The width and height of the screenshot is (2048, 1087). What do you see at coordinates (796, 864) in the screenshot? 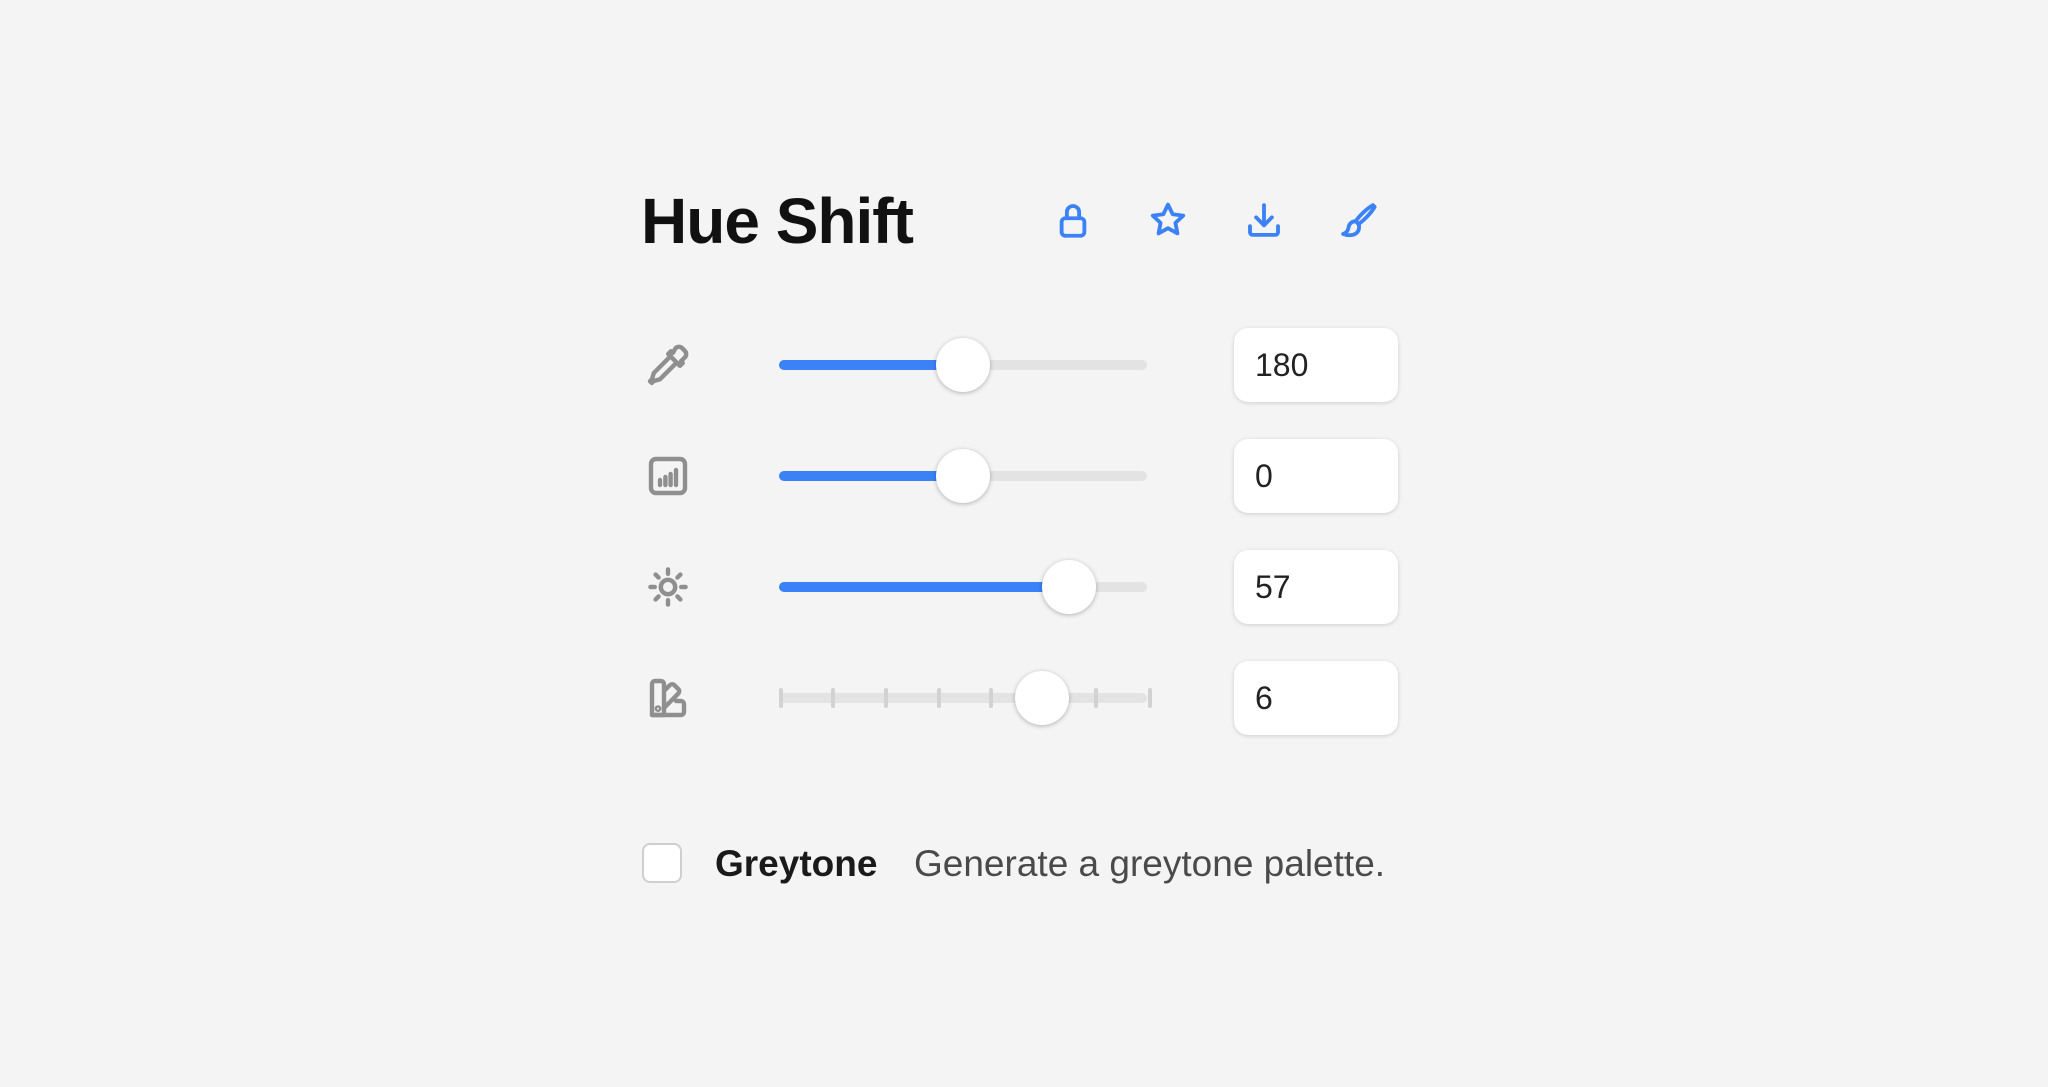
I see `greytone-label: Greytone` at bounding box center [796, 864].